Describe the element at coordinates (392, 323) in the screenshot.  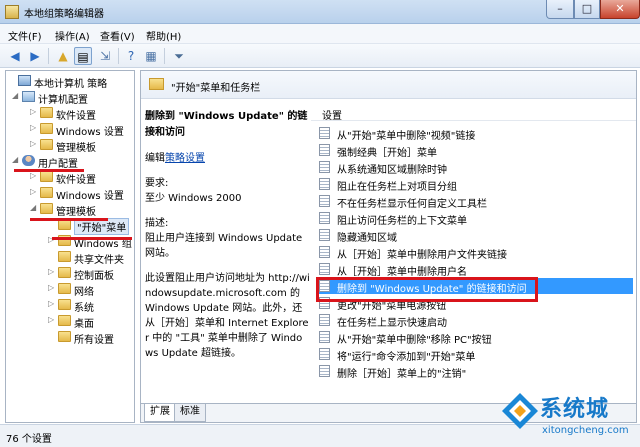
I see `setting-label: 在任务栏上显示快速启动` at that location.